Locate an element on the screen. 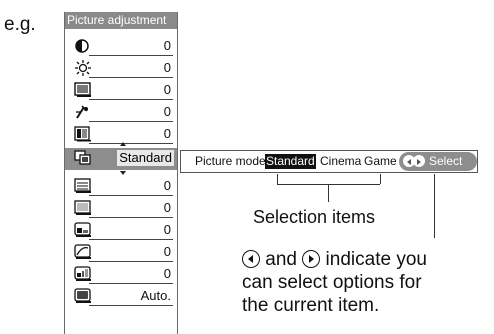 The image size is (494, 334). menu-row-black-level: 0 is located at coordinates (121, 231).